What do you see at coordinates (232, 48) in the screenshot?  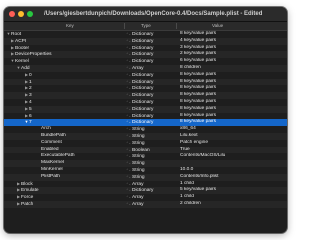 I see `row-value-cell: 3 key/value pairs` at bounding box center [232, 48].